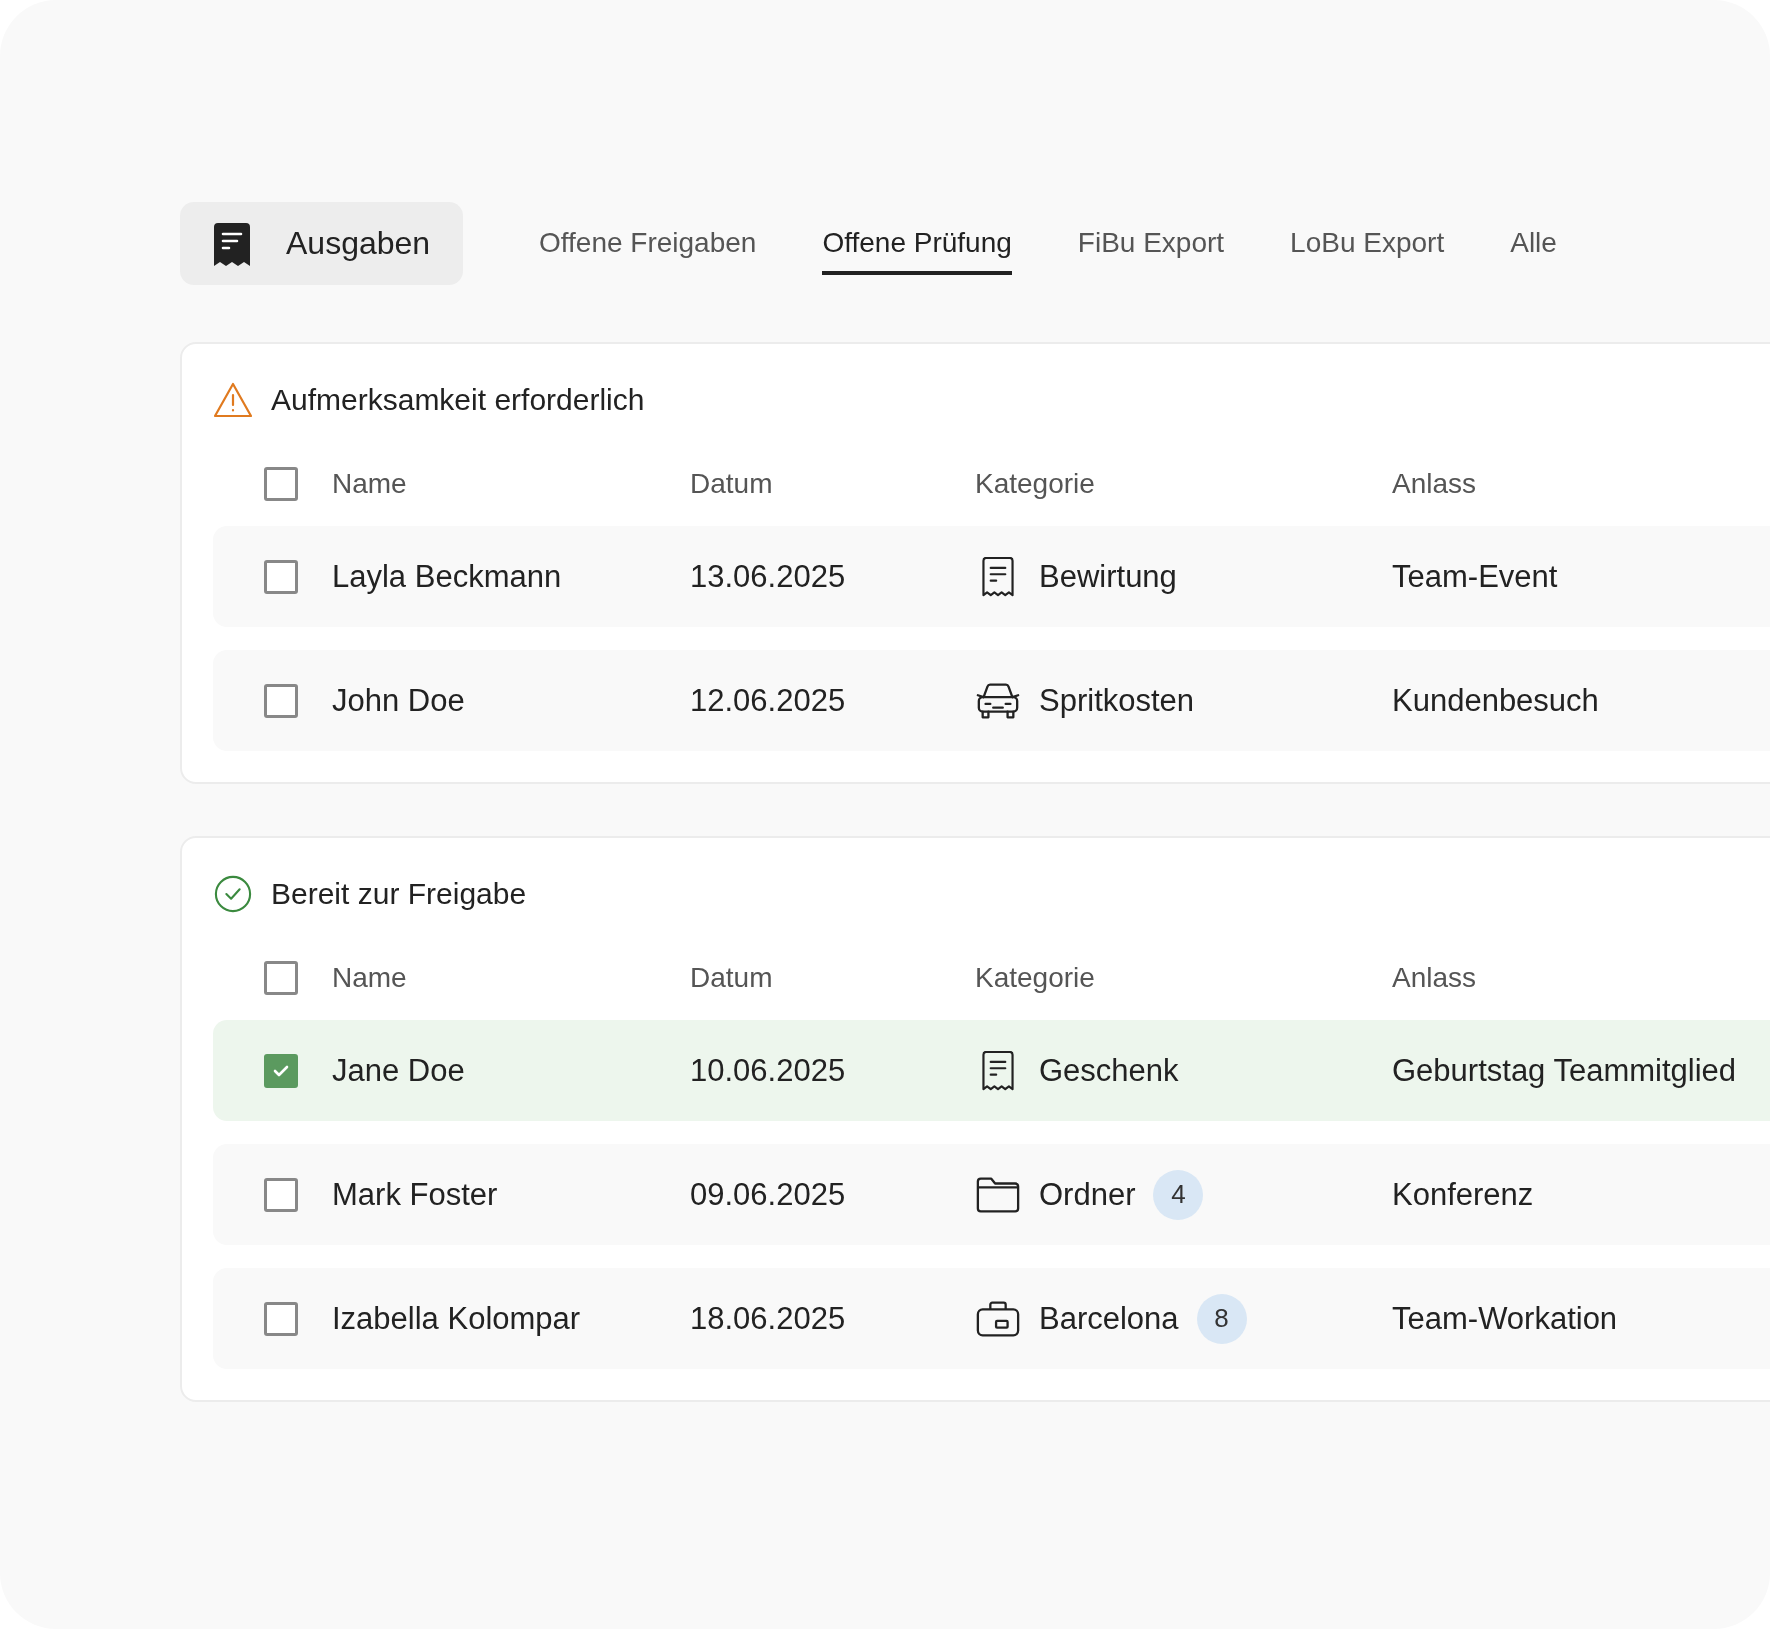 Image resolution: width=1770 pixels, height=1629 pixels. I want to click on app-title: Ausgaben, so click(358, 243).